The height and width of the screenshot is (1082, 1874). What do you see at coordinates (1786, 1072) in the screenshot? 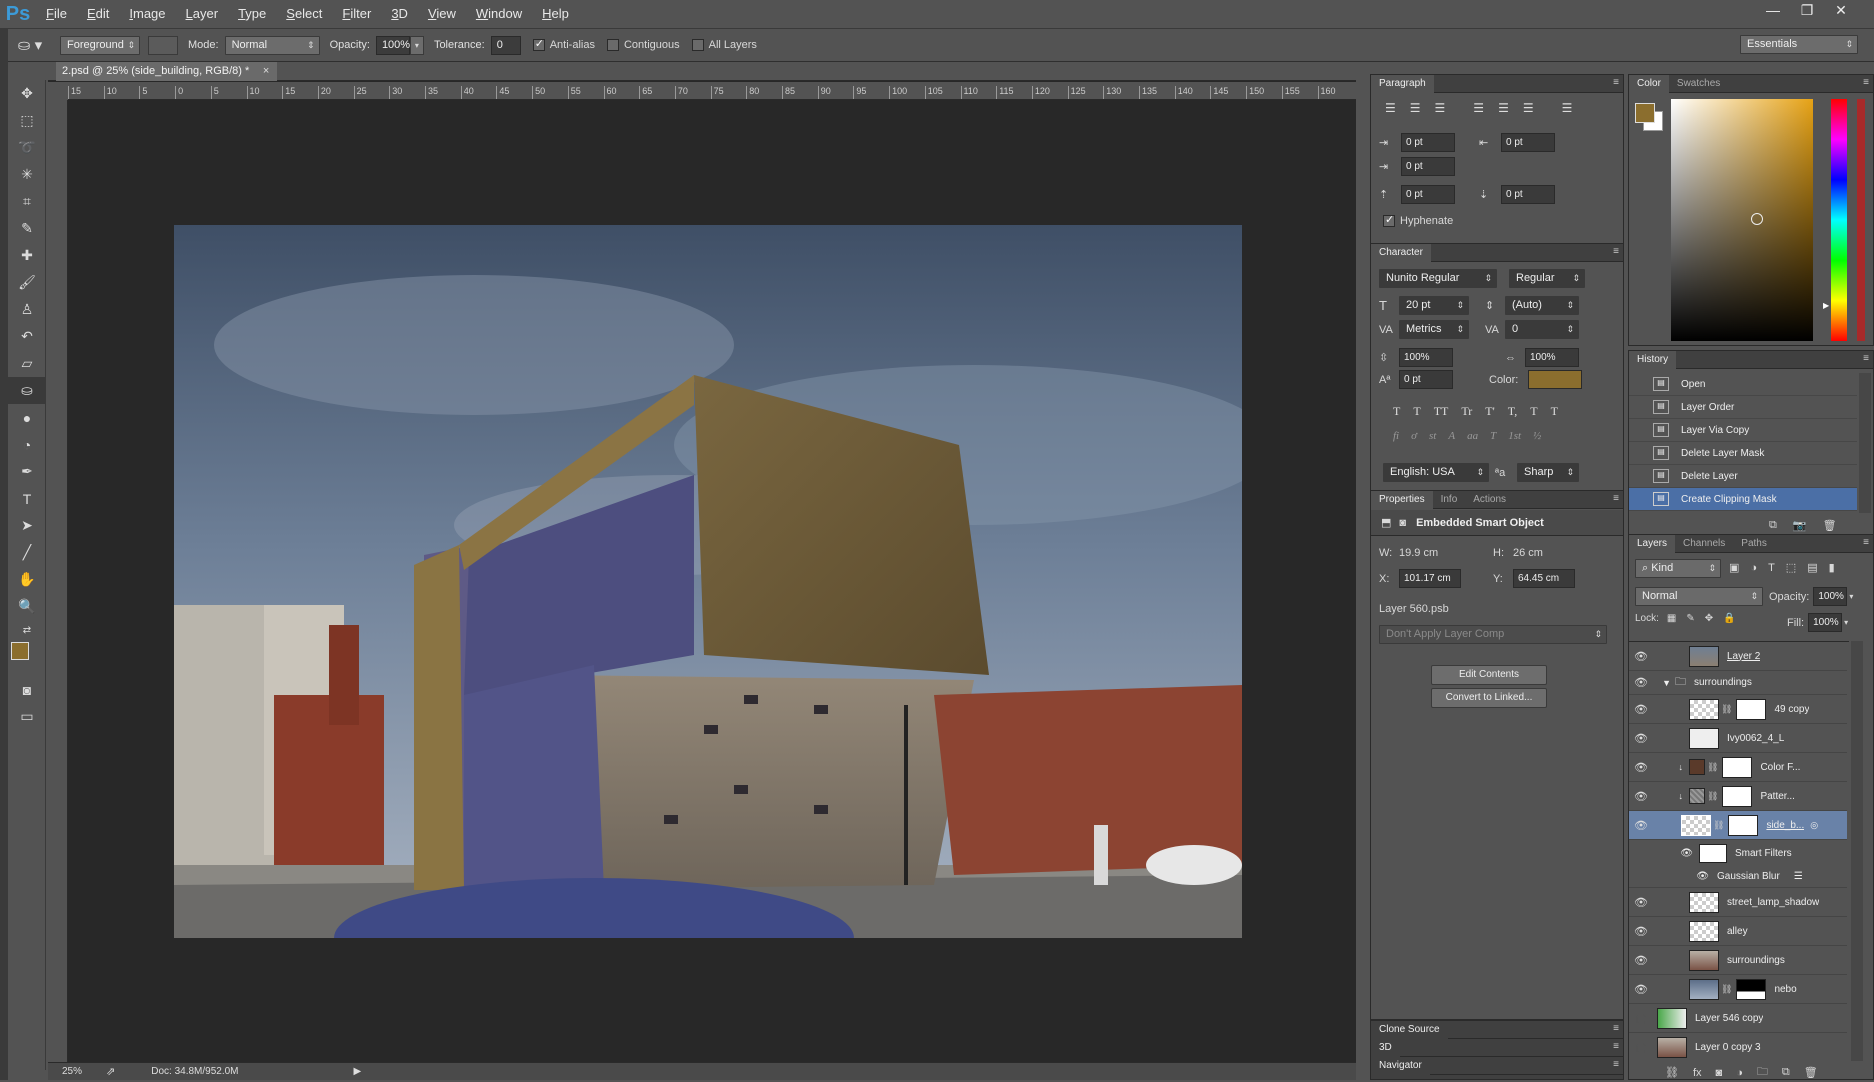
I see `new-layer-icon: ⧉` at bounding box center [1786, 1072].